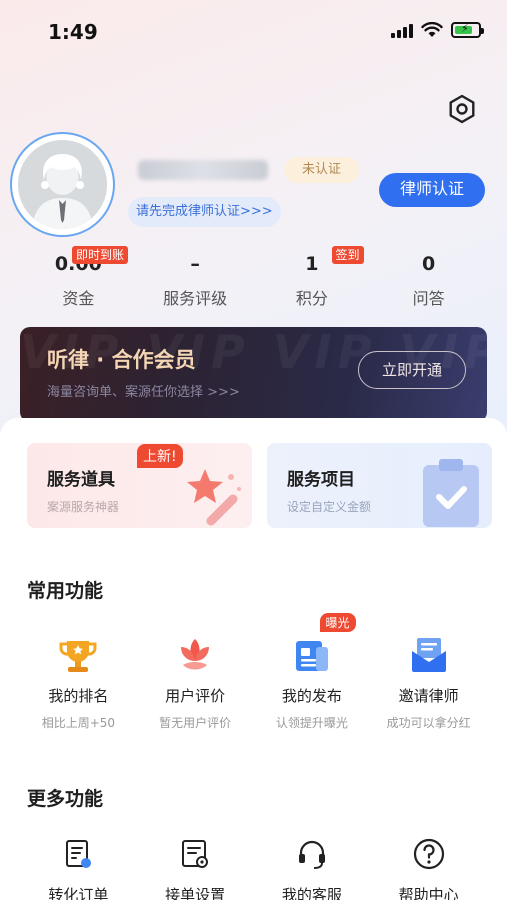 The image size is (507, 900). What do you see at coordinates (78, 723) in the screenshot?
I see `function-sub: 相比上周+50` at bounding box center [78, 723].